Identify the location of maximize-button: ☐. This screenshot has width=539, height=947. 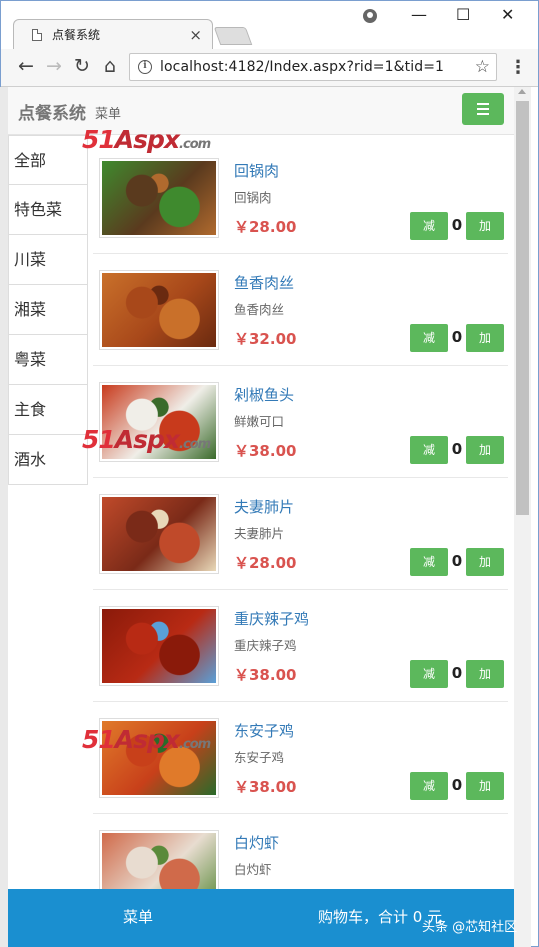
(463, 14).